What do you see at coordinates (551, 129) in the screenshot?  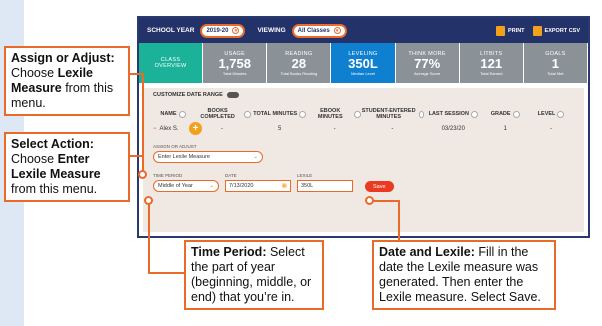 I see `cell-level: -` at bounding box center [551, 129].